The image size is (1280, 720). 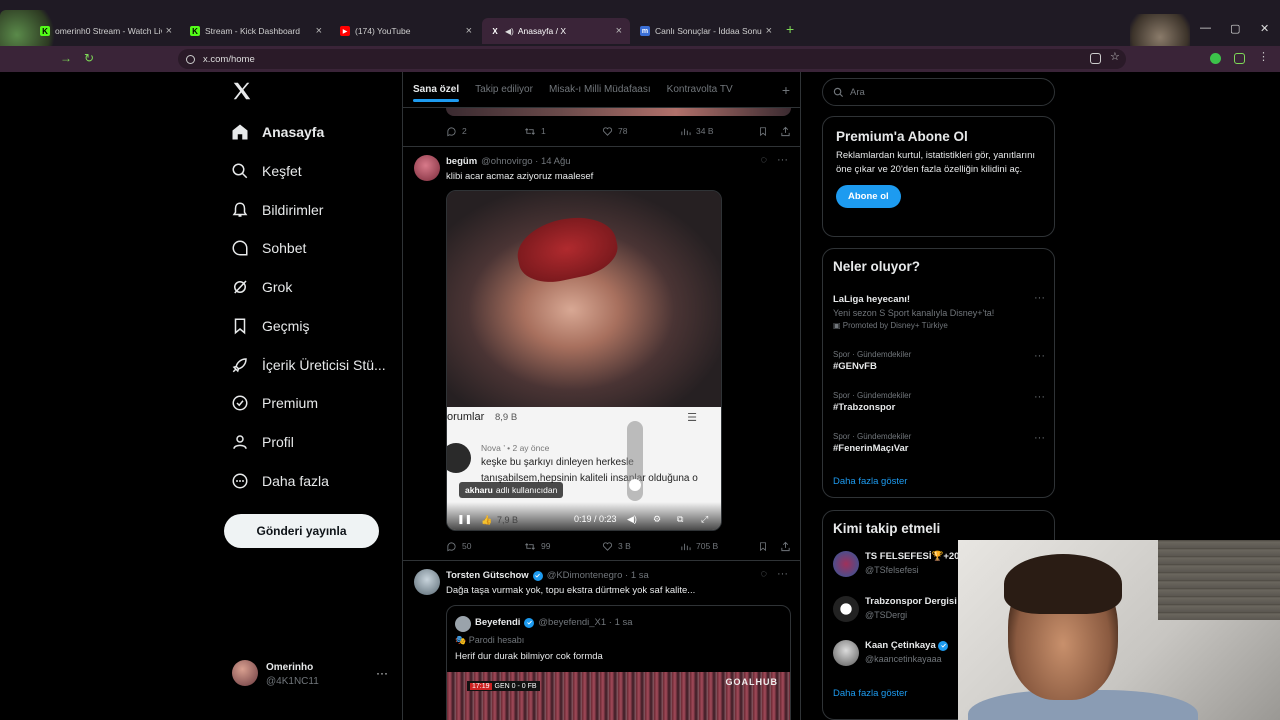 What do you see at coordinates (585, 575) in the screenshot?
I see `tweet-author-handle: @KDimontenegro` at bounding box center [585, 575].